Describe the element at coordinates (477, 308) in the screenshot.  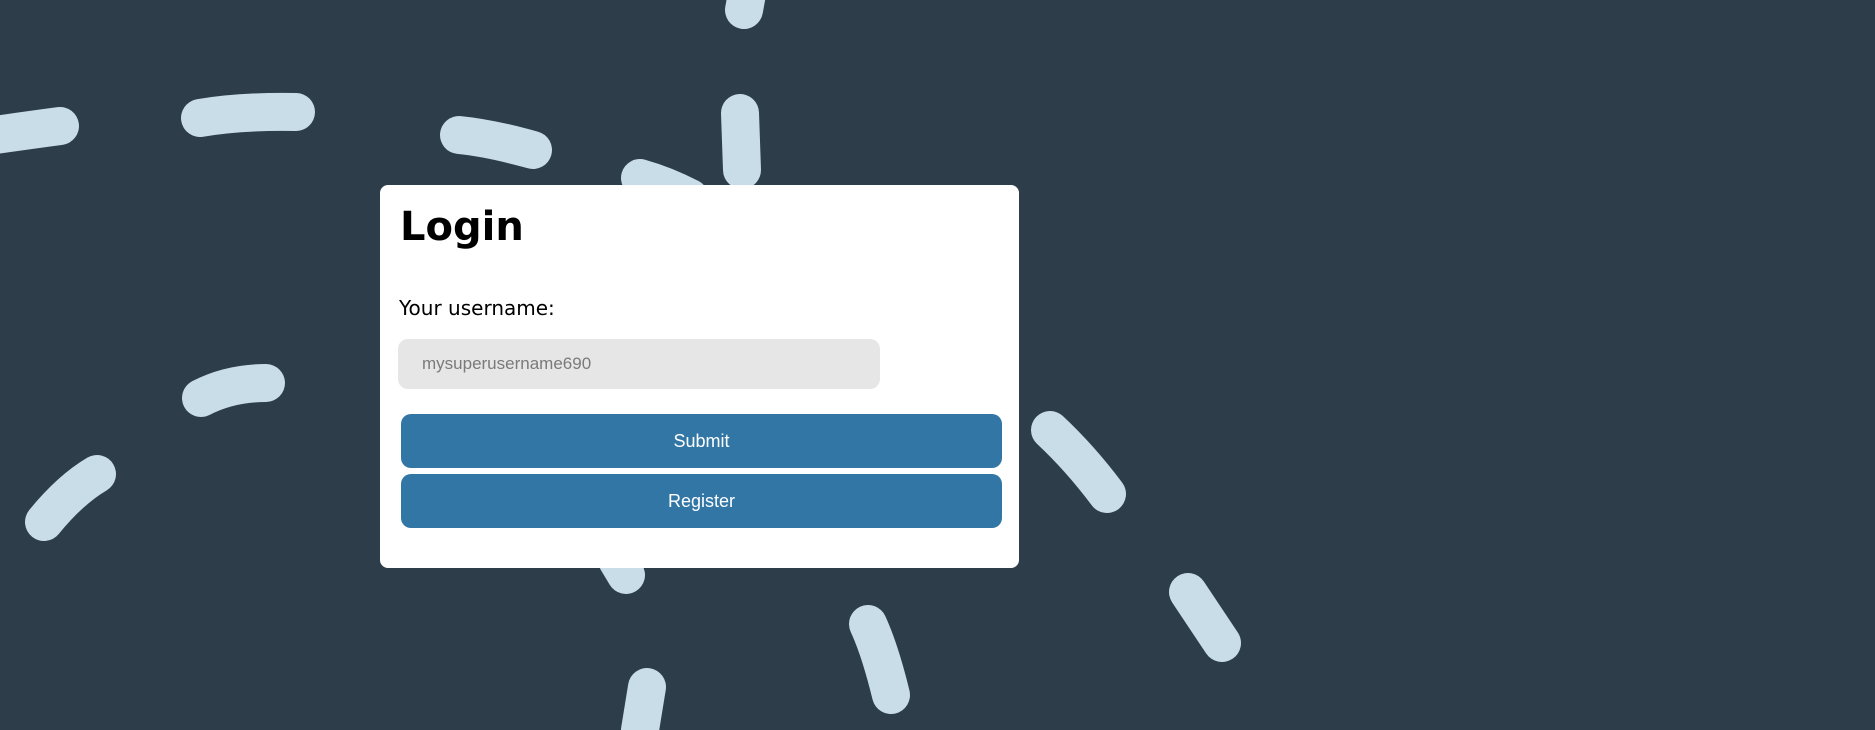
I see `username-label: Your username:` at that location.